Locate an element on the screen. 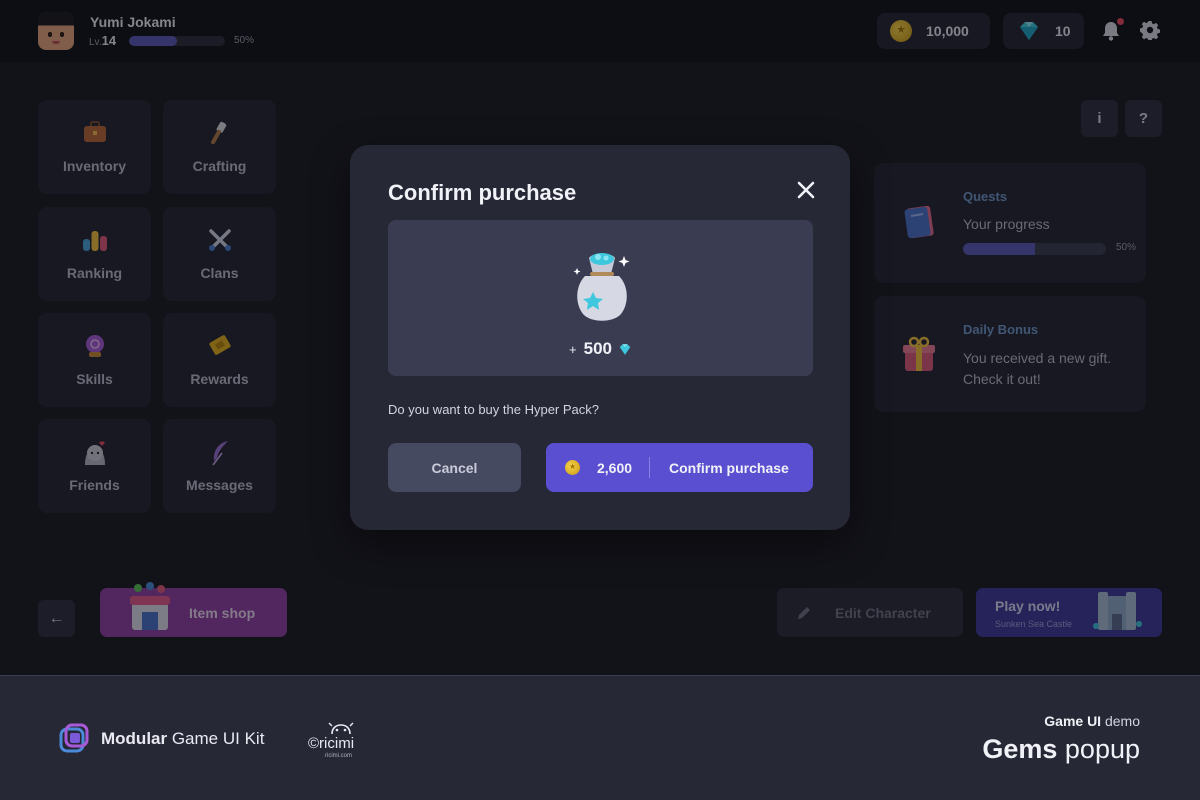  purchase-question: Do you want to buy the Hyper Pack? is located at coordinates (494, 409).